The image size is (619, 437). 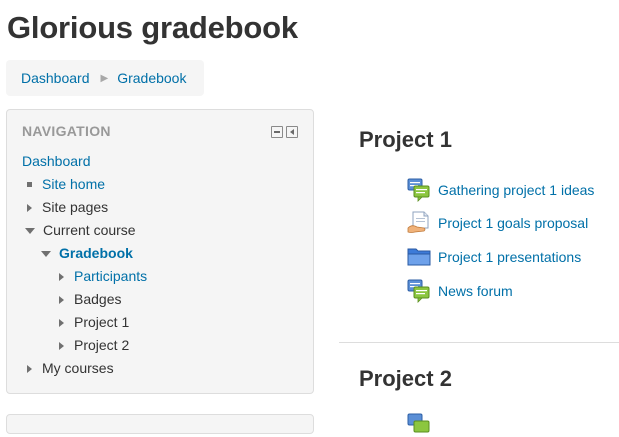 What do you see at coordinates (160, 424) in the screenshot?
I see `next-block` at bounding box center [160, 424].